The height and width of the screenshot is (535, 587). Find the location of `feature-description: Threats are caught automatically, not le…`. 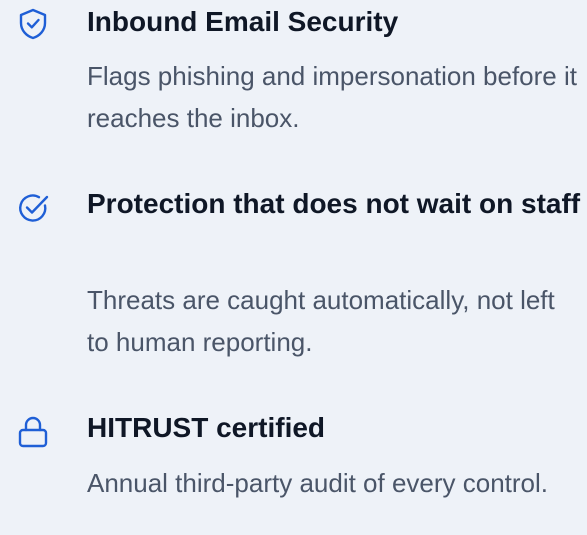

feature-description: Threats are caught automatically, not le… is located at coordinates (321, 321).